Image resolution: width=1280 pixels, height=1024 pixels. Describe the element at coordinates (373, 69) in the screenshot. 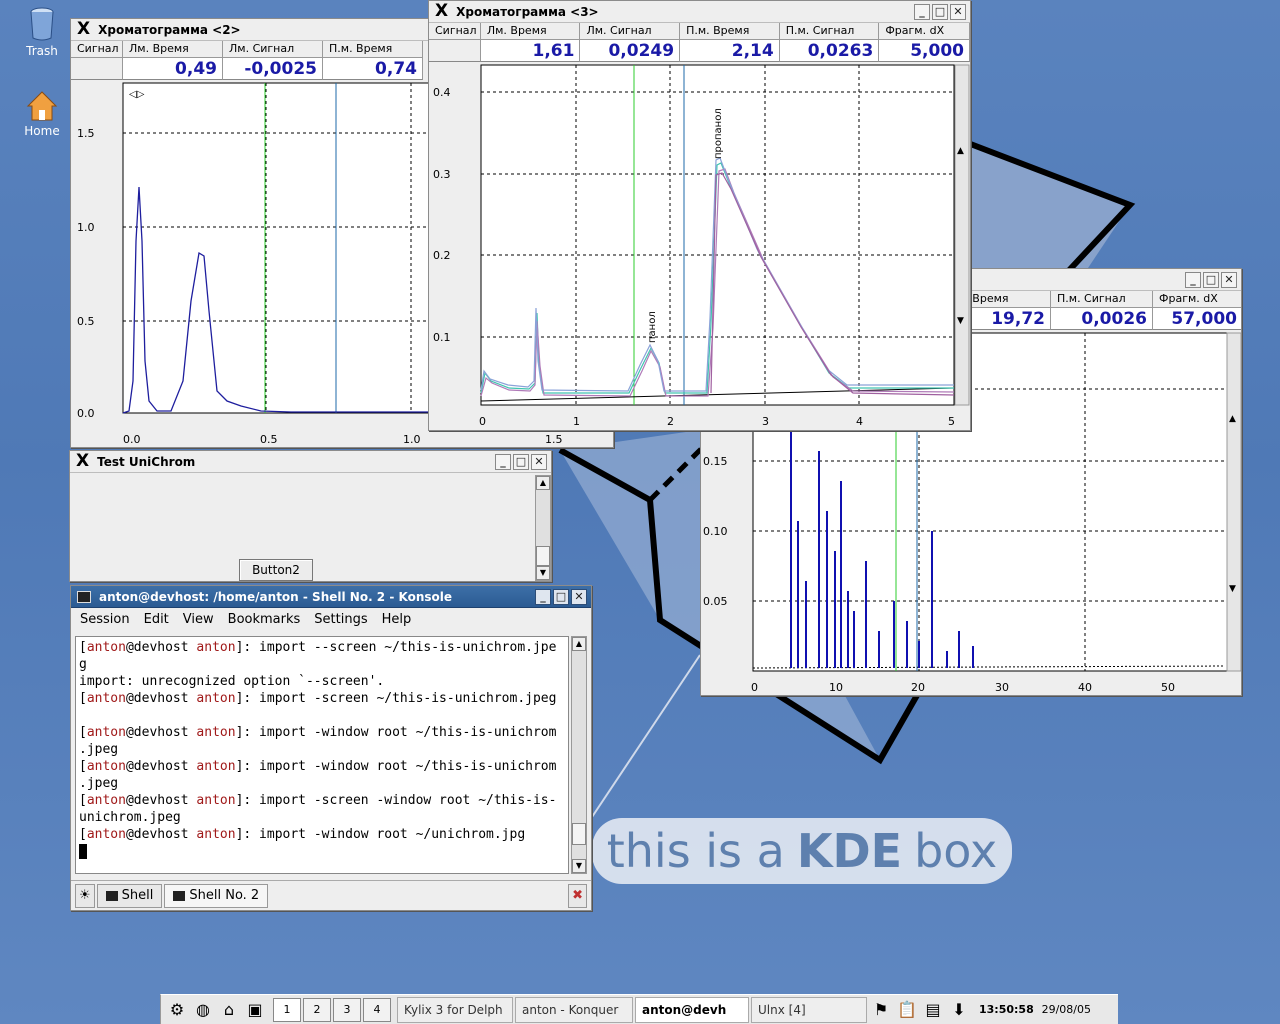

I see `val-pm-time: 0,74` at that location.